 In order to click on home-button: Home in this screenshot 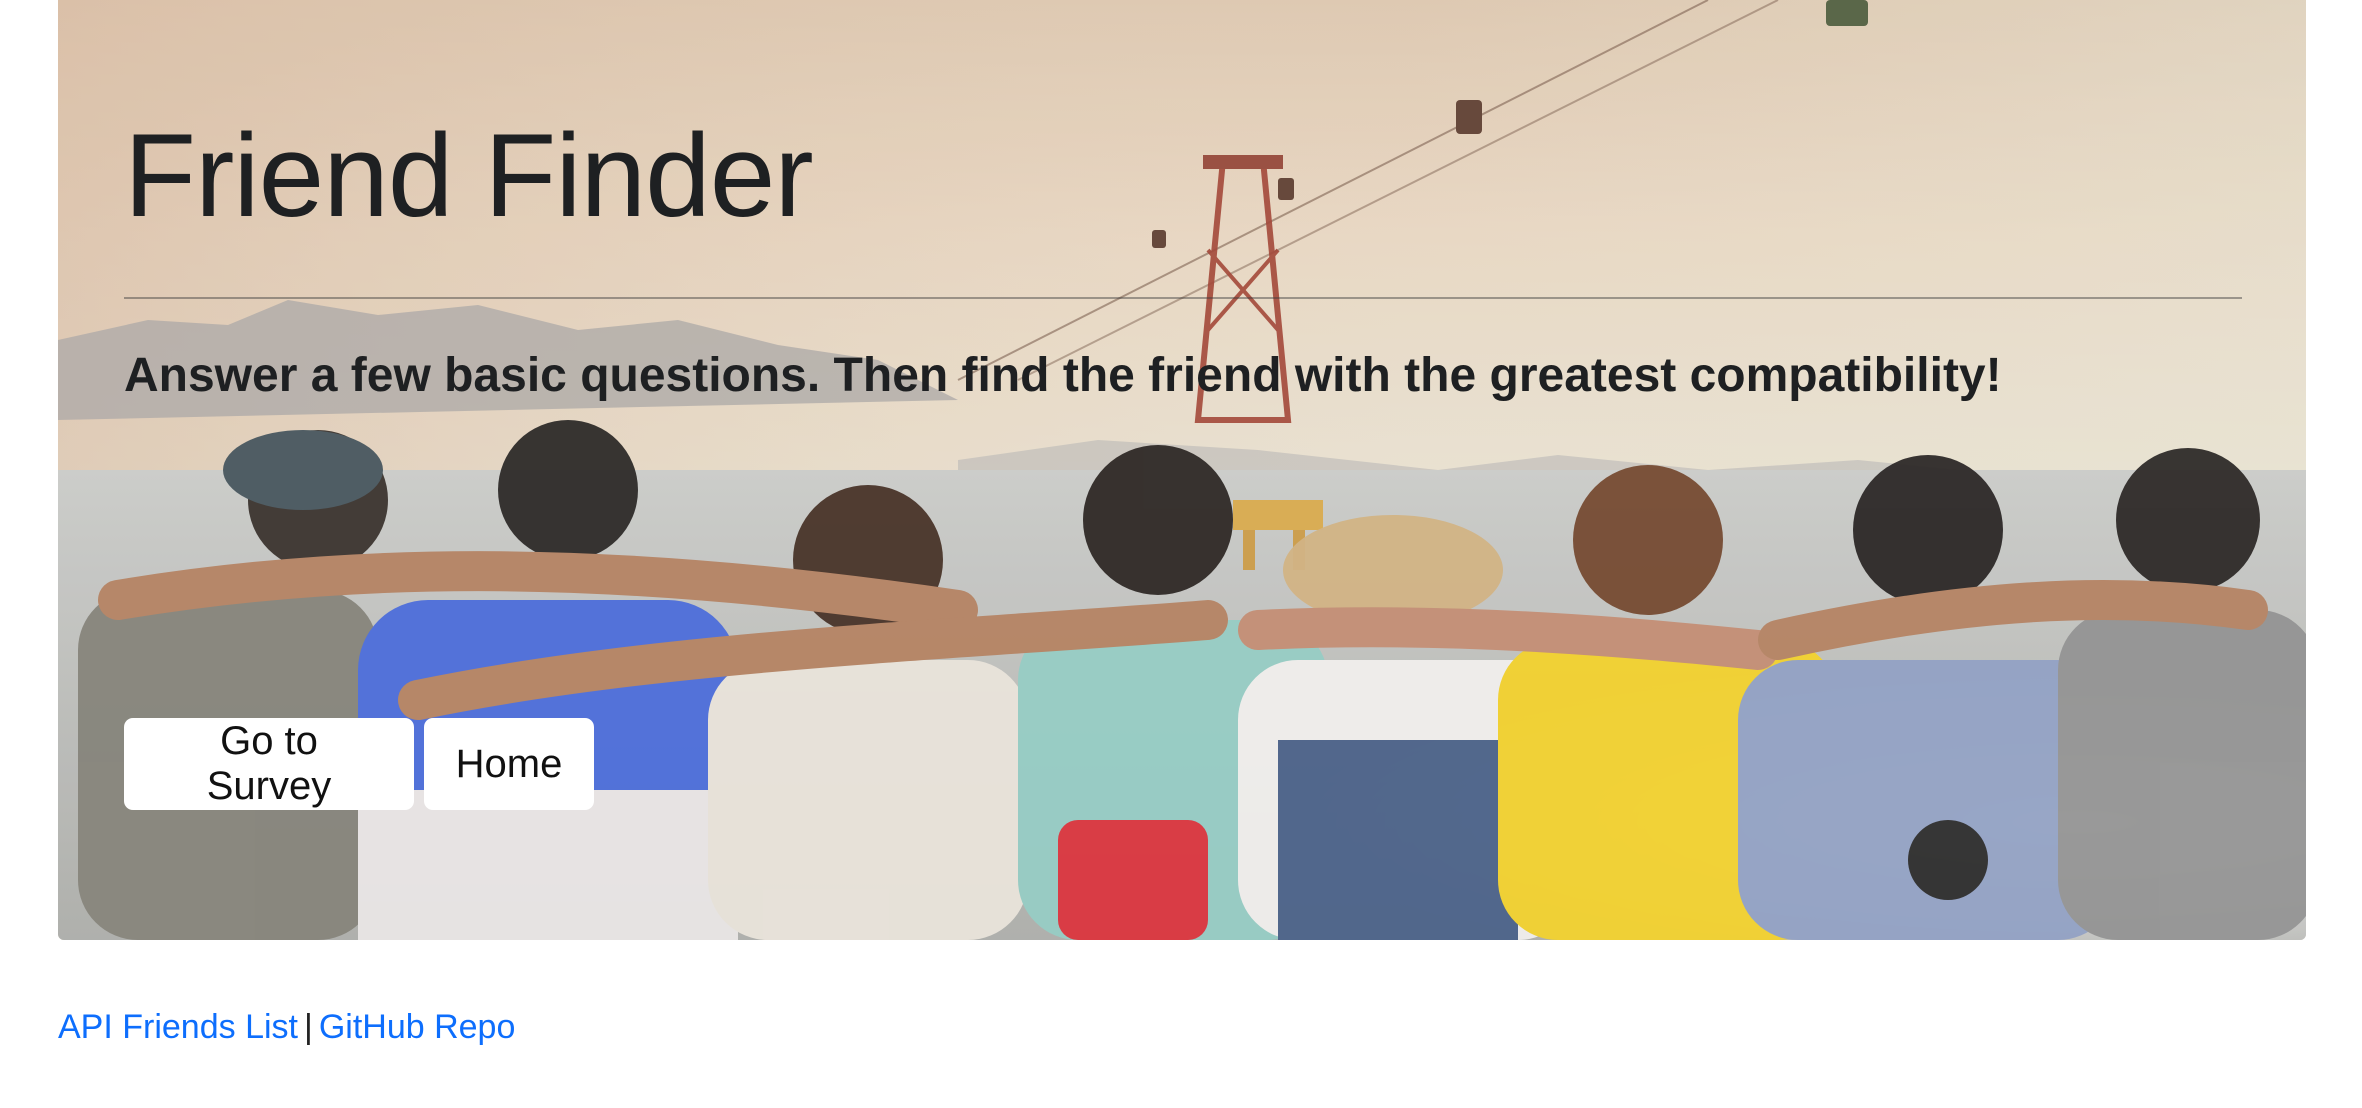, I will do `click(509, 764)`.